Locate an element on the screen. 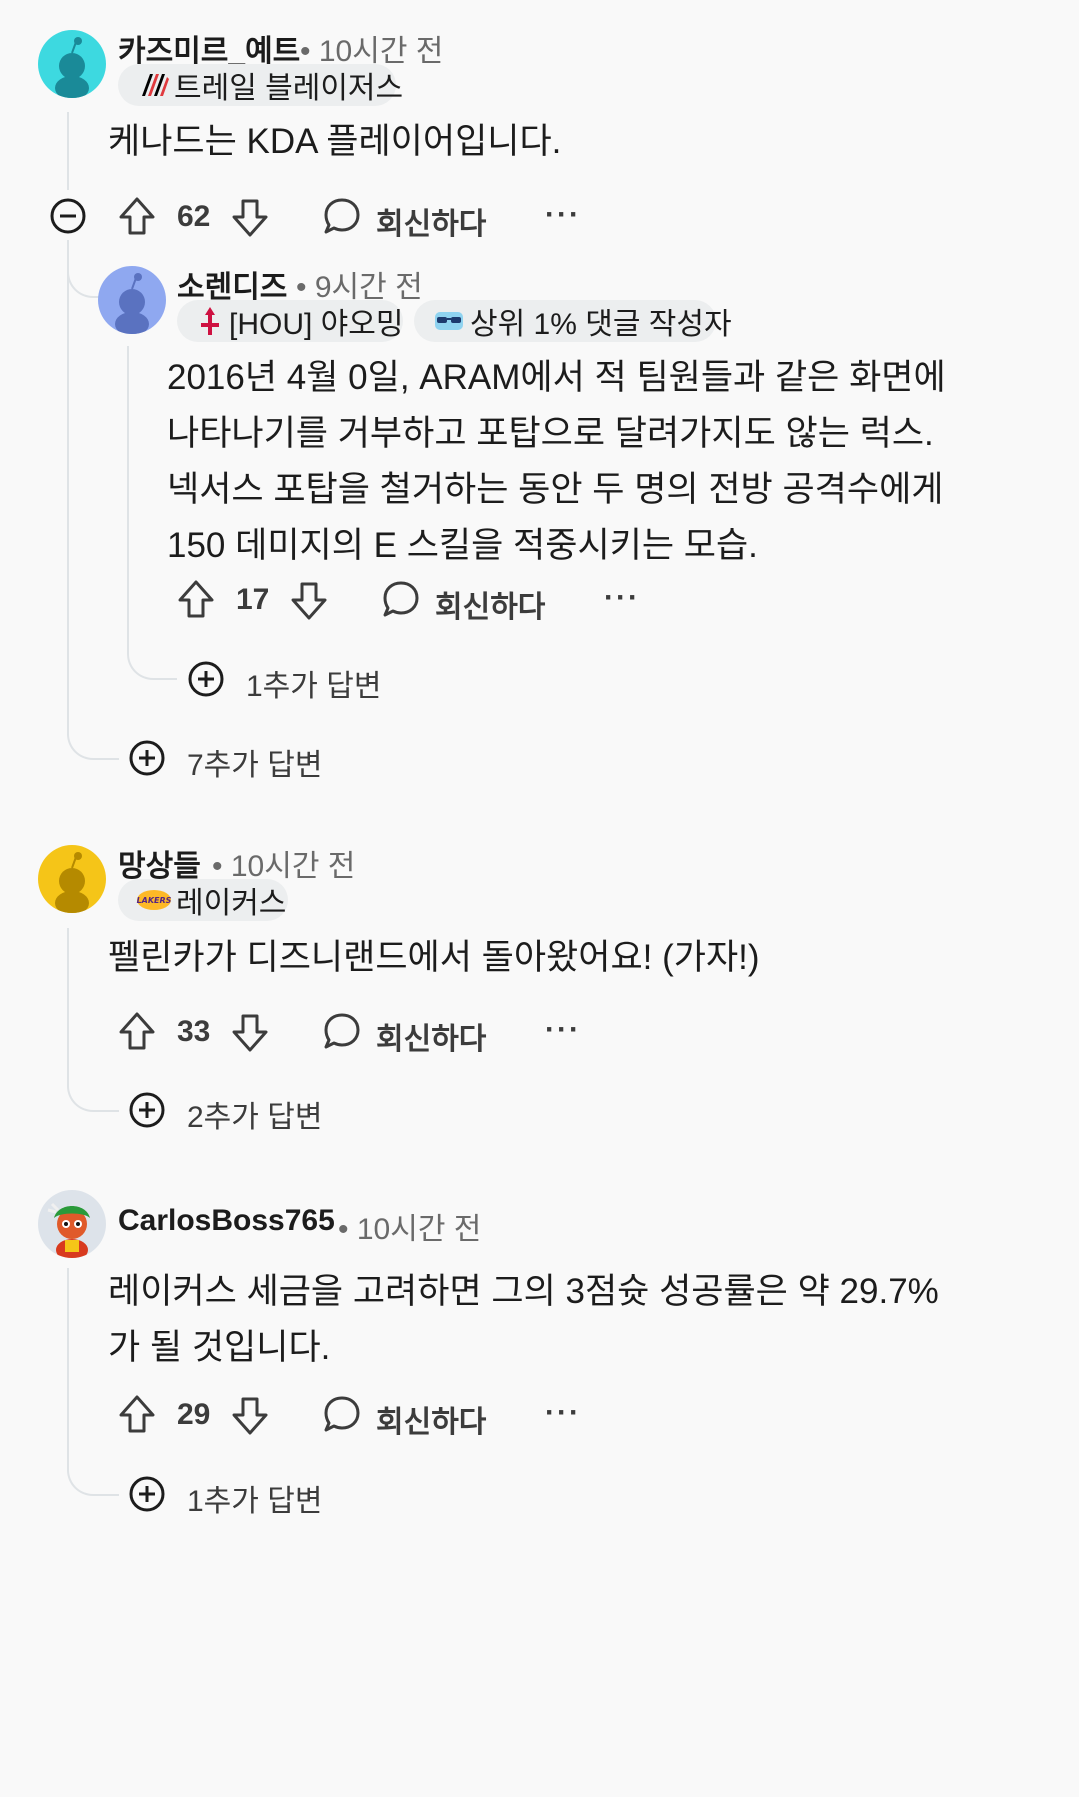  comment-body: 케나드는 KDA 플레이어입니다. is located at coordinates (335, 141).